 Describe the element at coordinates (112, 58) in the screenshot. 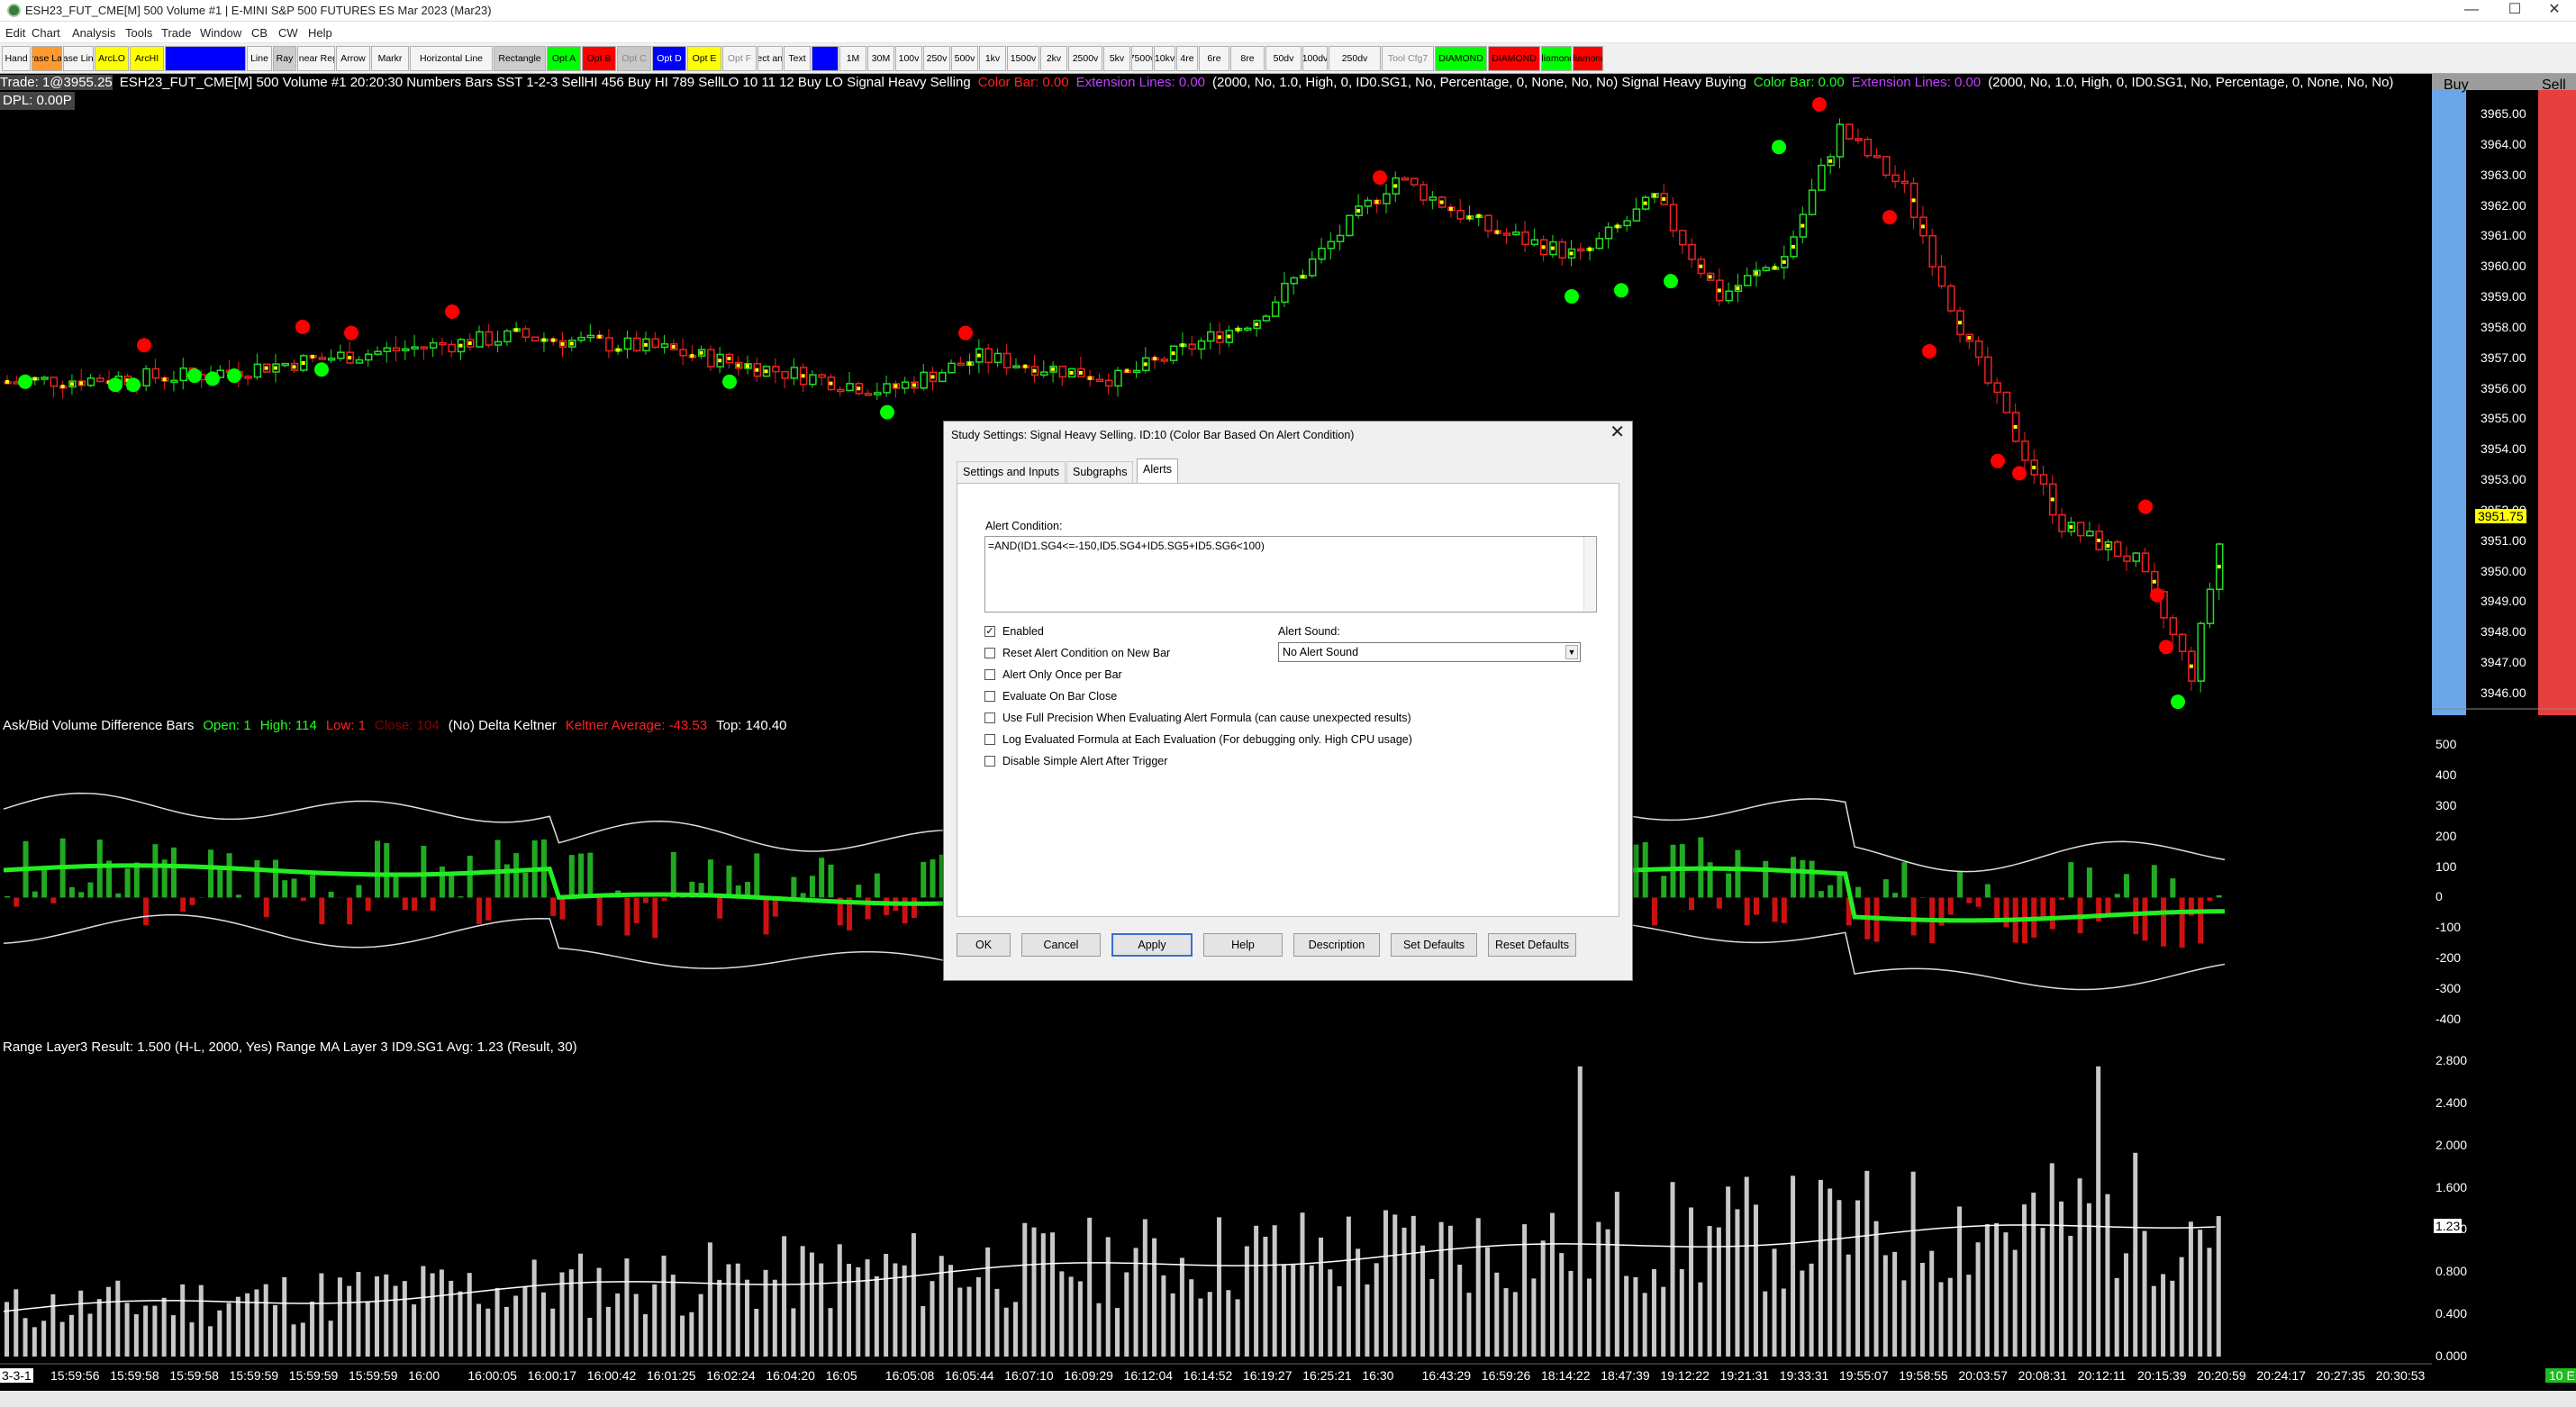

I see `toolbar-button-arclo: ArcLO` at that location.